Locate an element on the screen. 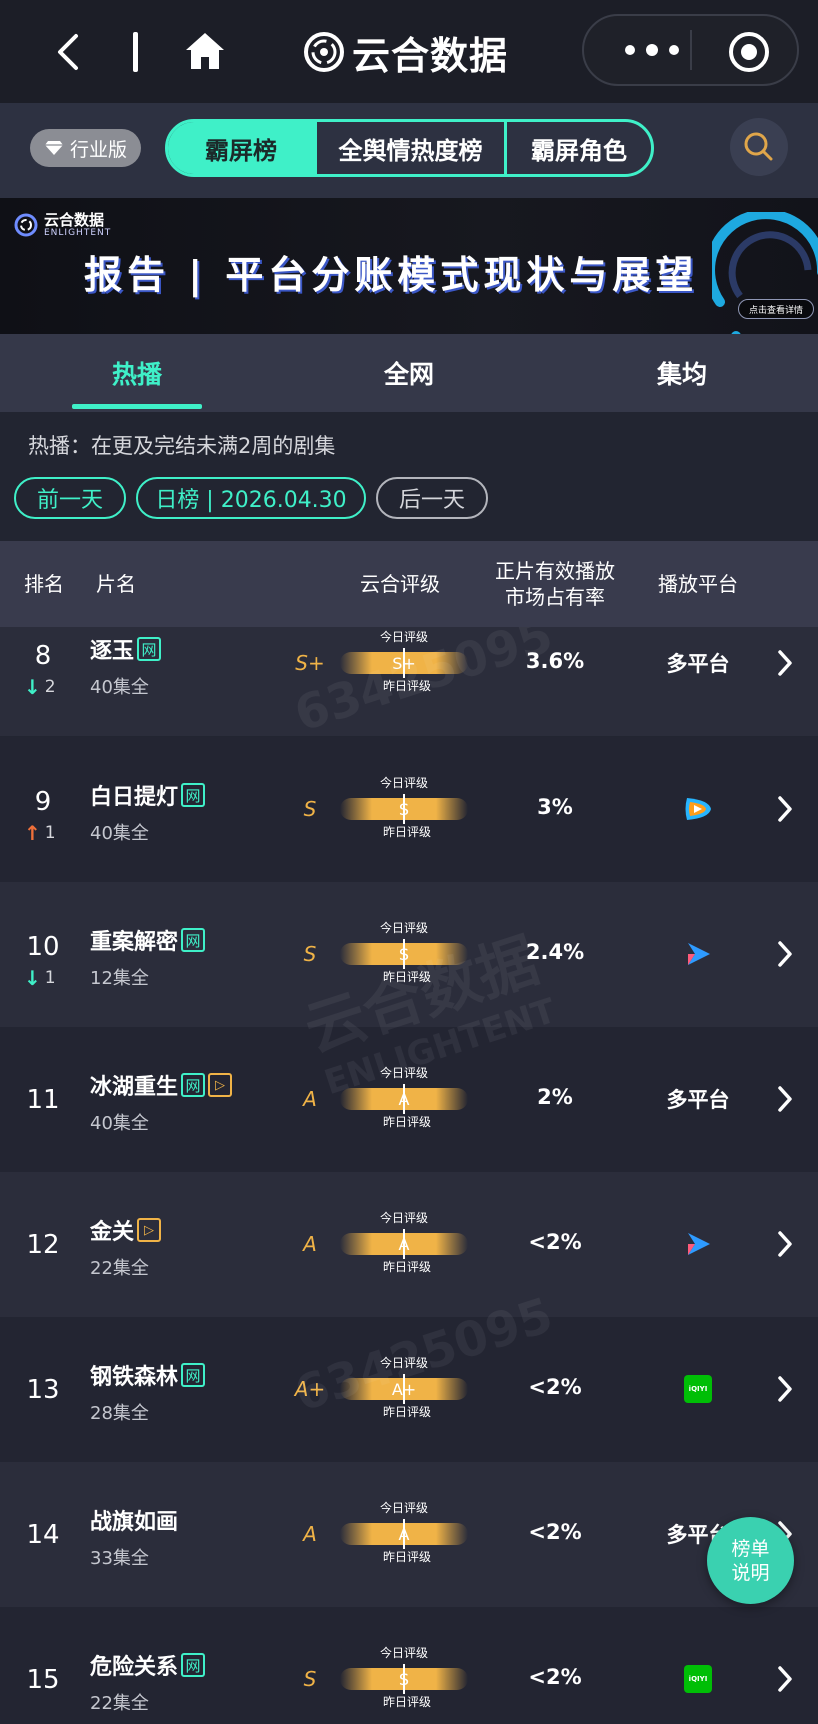 The width and height of the screenshot is (818, 1724). table-row: 15危险关系网22集全S今日评级S昨日评级<2%iQIYI is located at coordinates (409, 1665).